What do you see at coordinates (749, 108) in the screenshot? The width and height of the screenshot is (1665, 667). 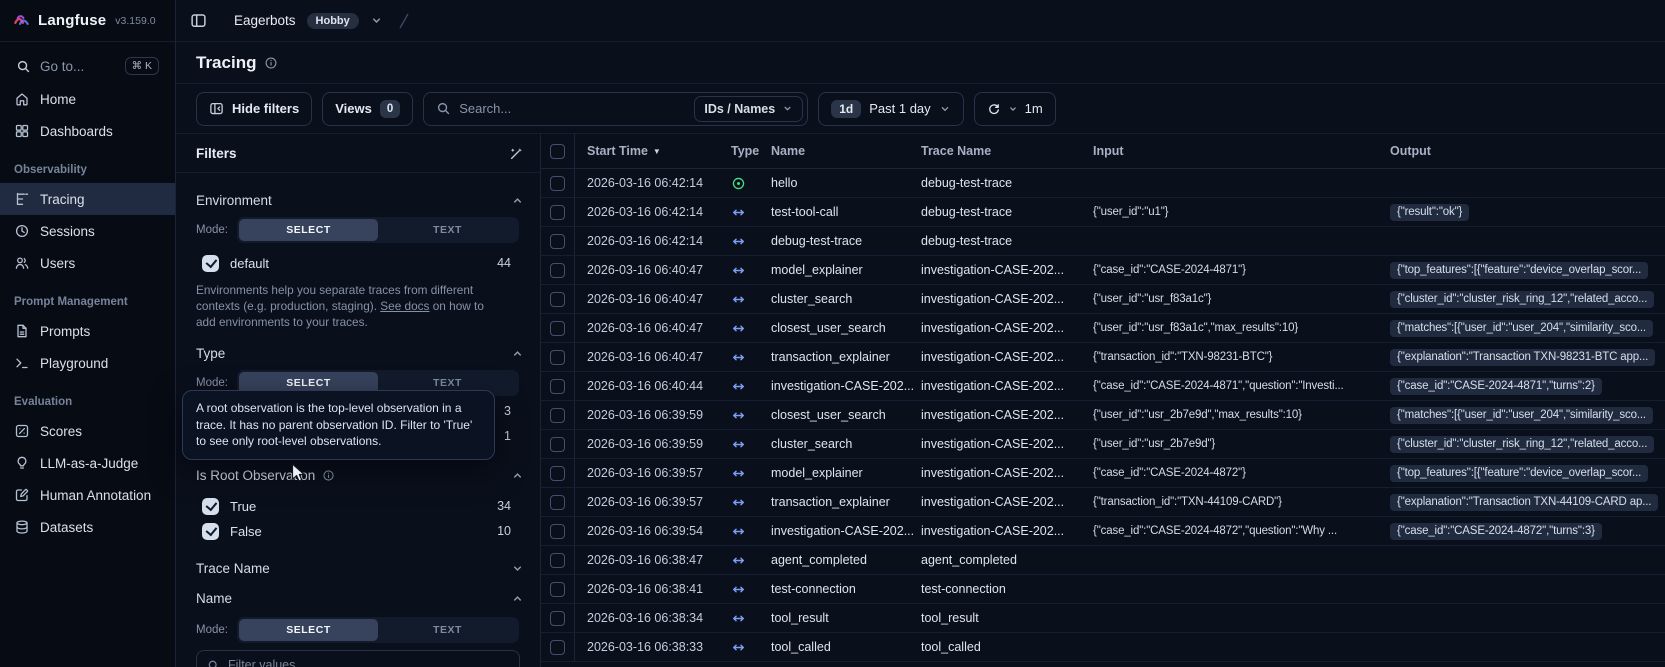 I see `search-scope-select: IDs / Names` at bounding box center [749, 108].